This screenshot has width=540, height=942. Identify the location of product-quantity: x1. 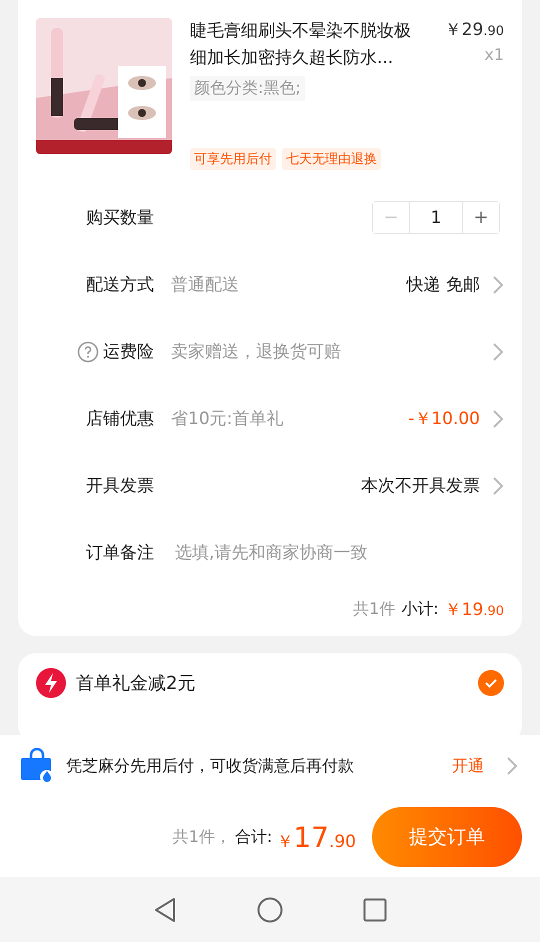
(494, 54).